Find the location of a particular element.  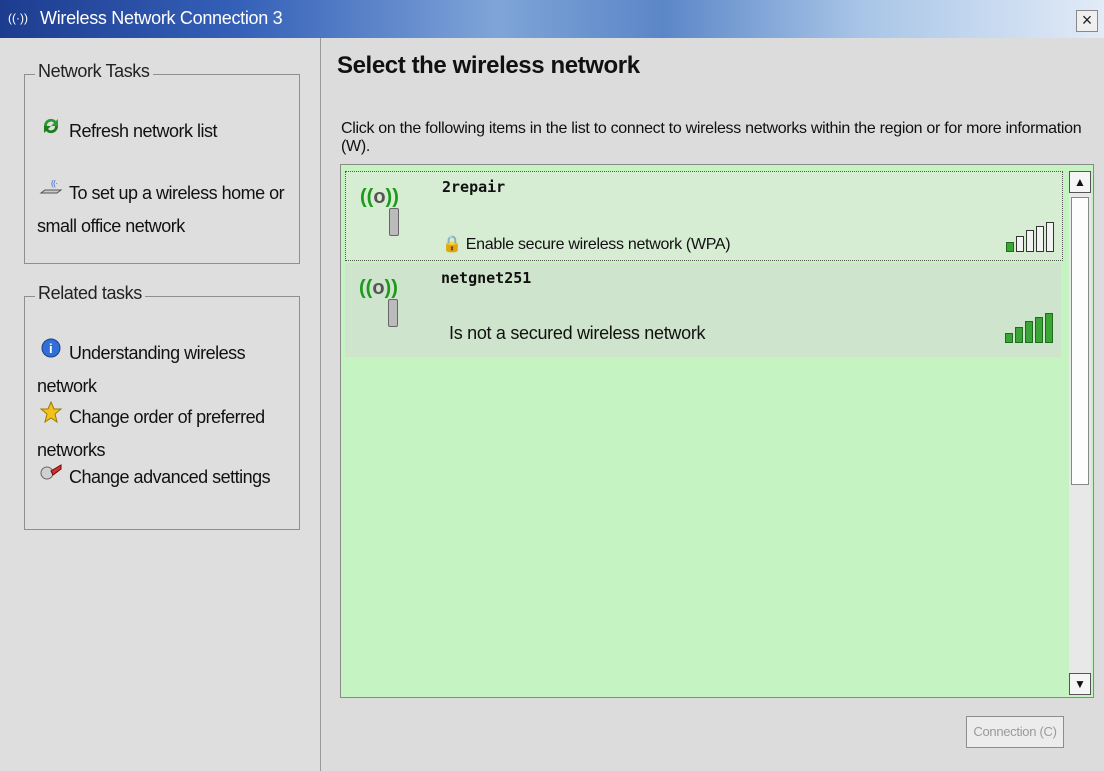

network-status: 🔒 Enable secure wireless network (WPA) is located at coordinates (586, 244).